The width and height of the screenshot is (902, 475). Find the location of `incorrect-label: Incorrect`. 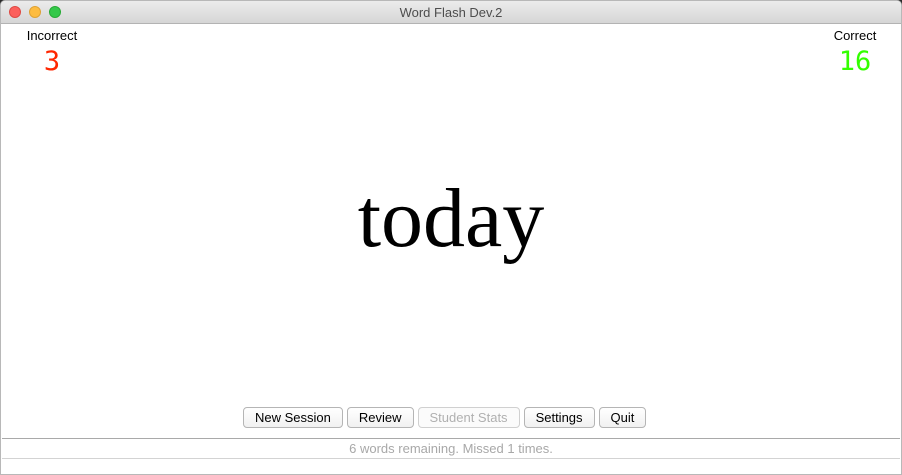

incorrect-label: Incorrect is located at coordinates (52, 35).